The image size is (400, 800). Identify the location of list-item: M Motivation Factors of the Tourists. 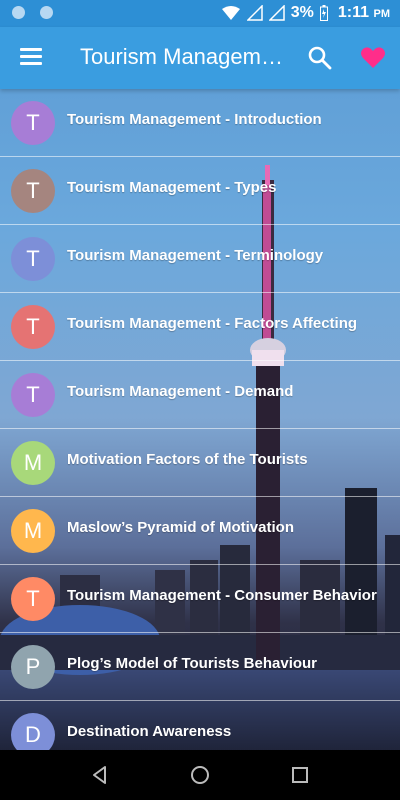
(200, 463).